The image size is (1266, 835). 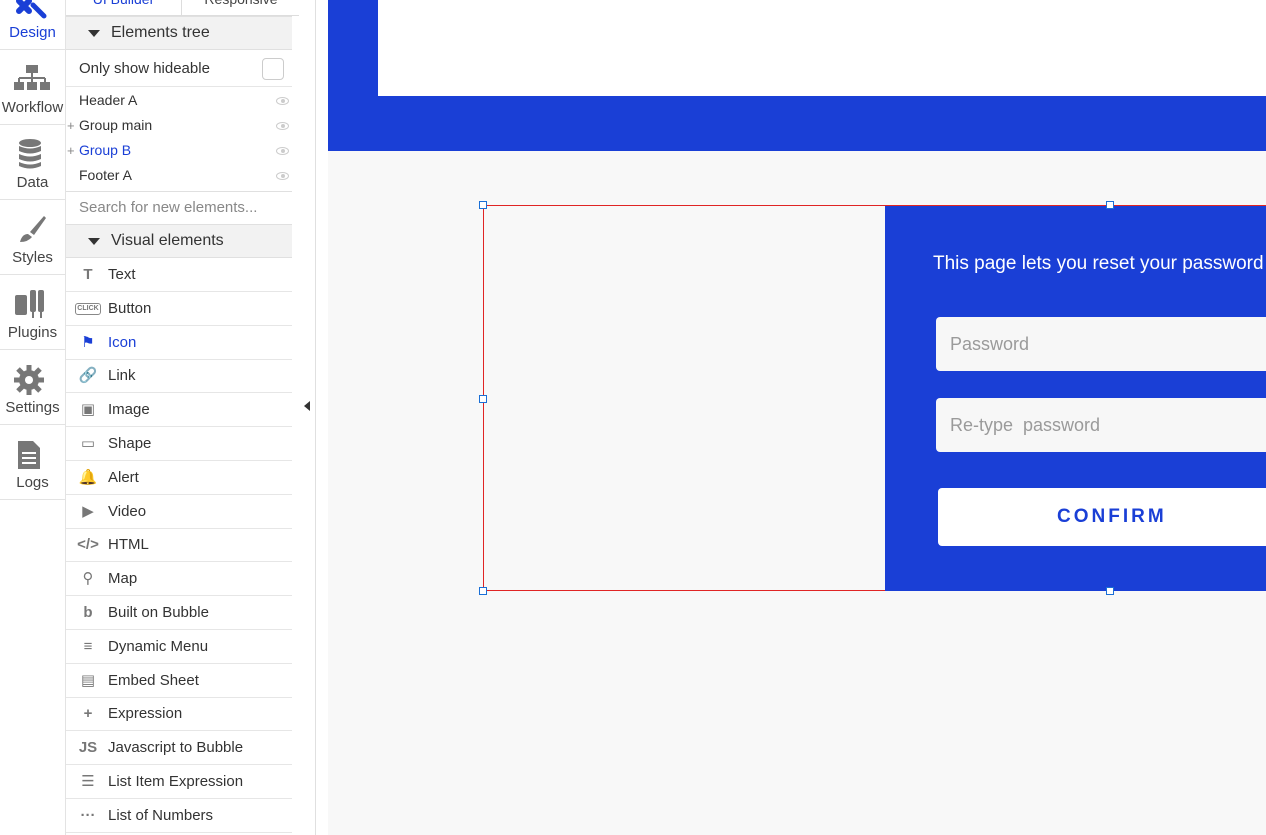 I want to click on palette-item-label: Video, so click(x=127, y=511).